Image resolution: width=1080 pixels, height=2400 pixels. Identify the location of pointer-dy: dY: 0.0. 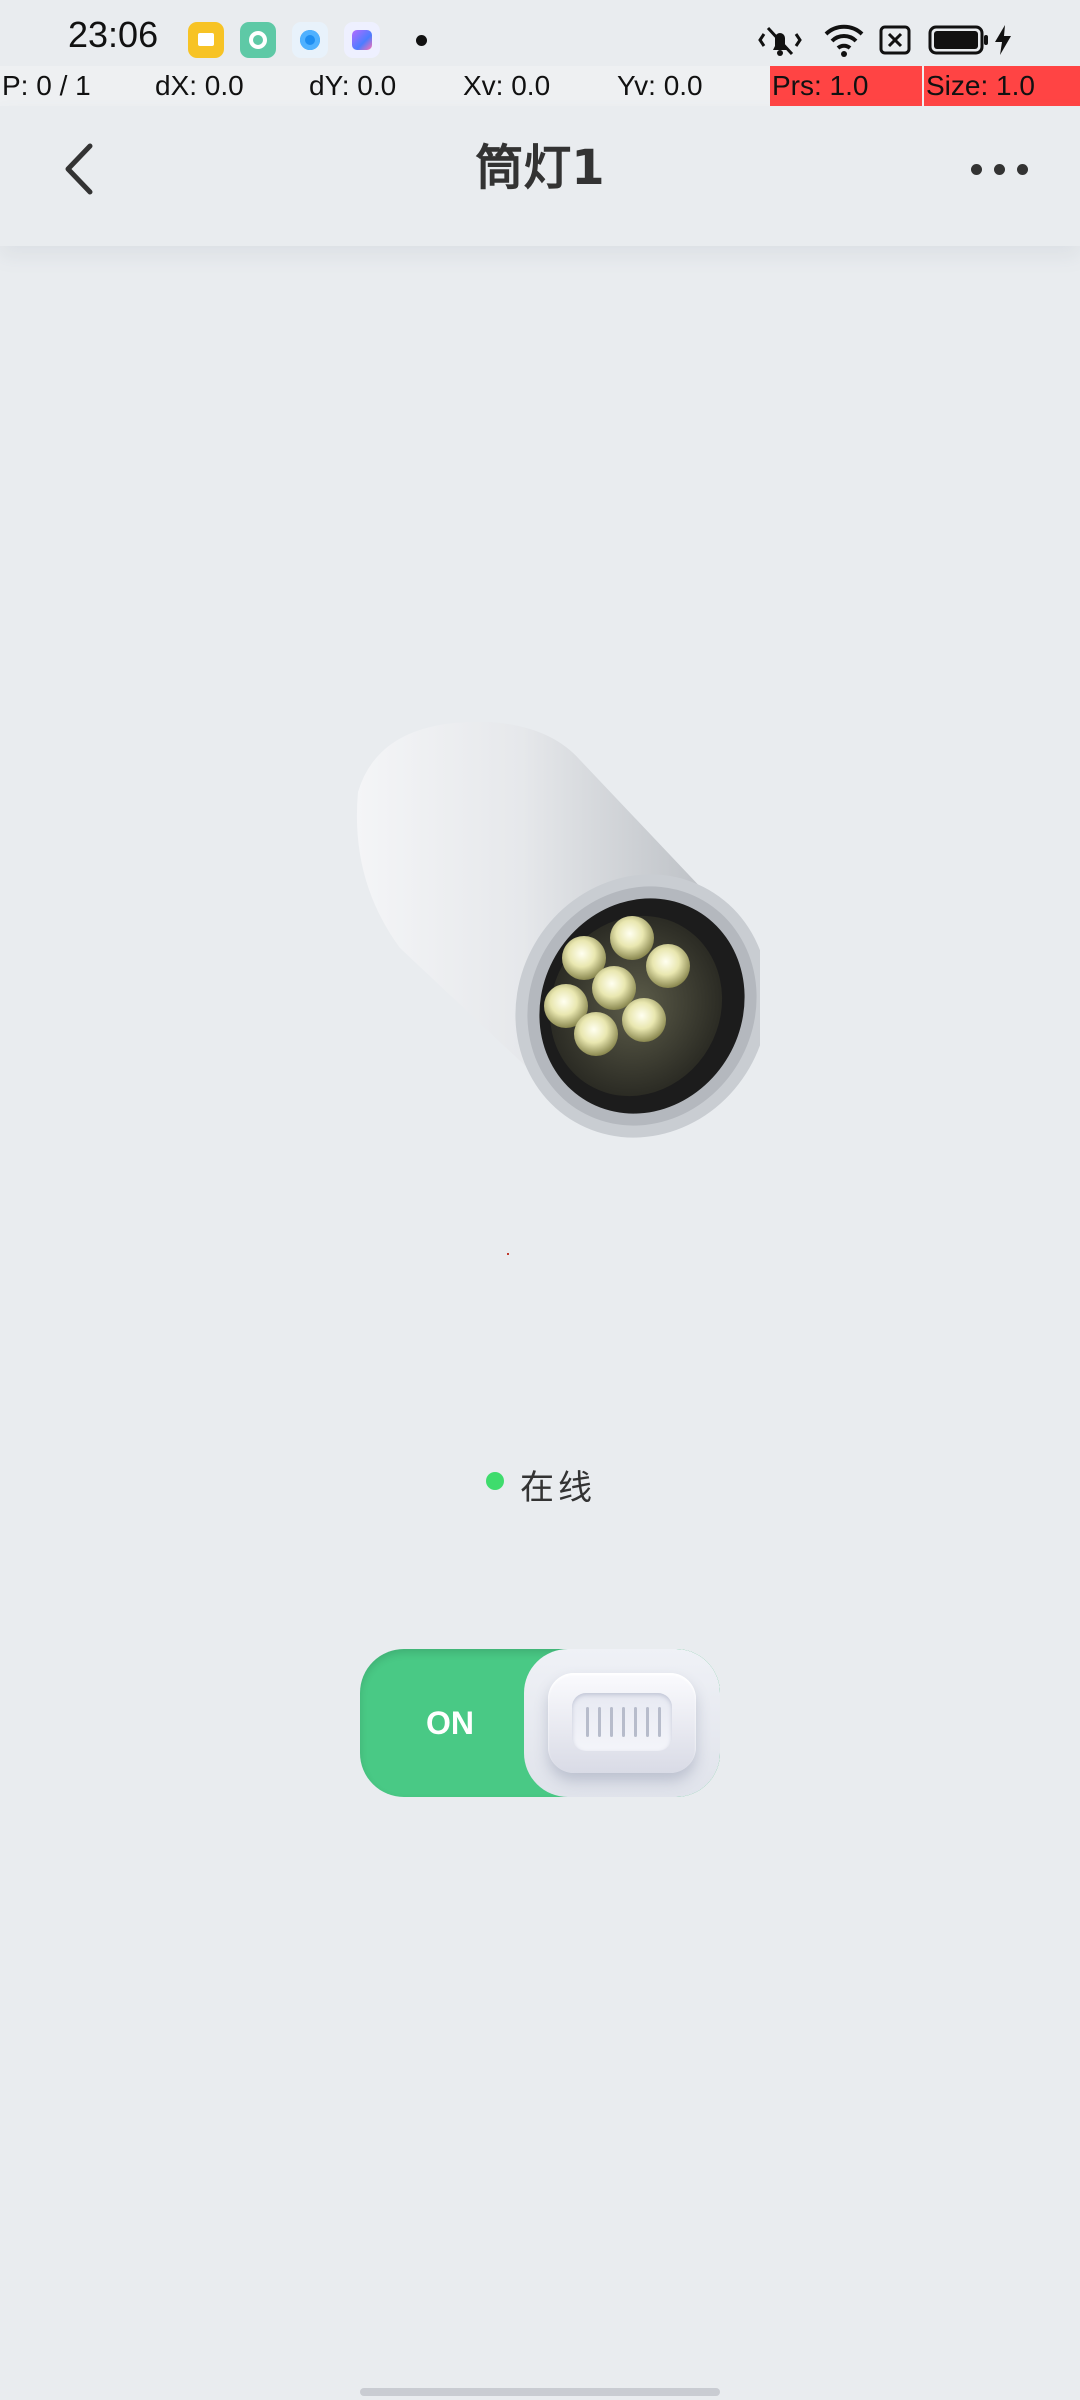
(353, 85).